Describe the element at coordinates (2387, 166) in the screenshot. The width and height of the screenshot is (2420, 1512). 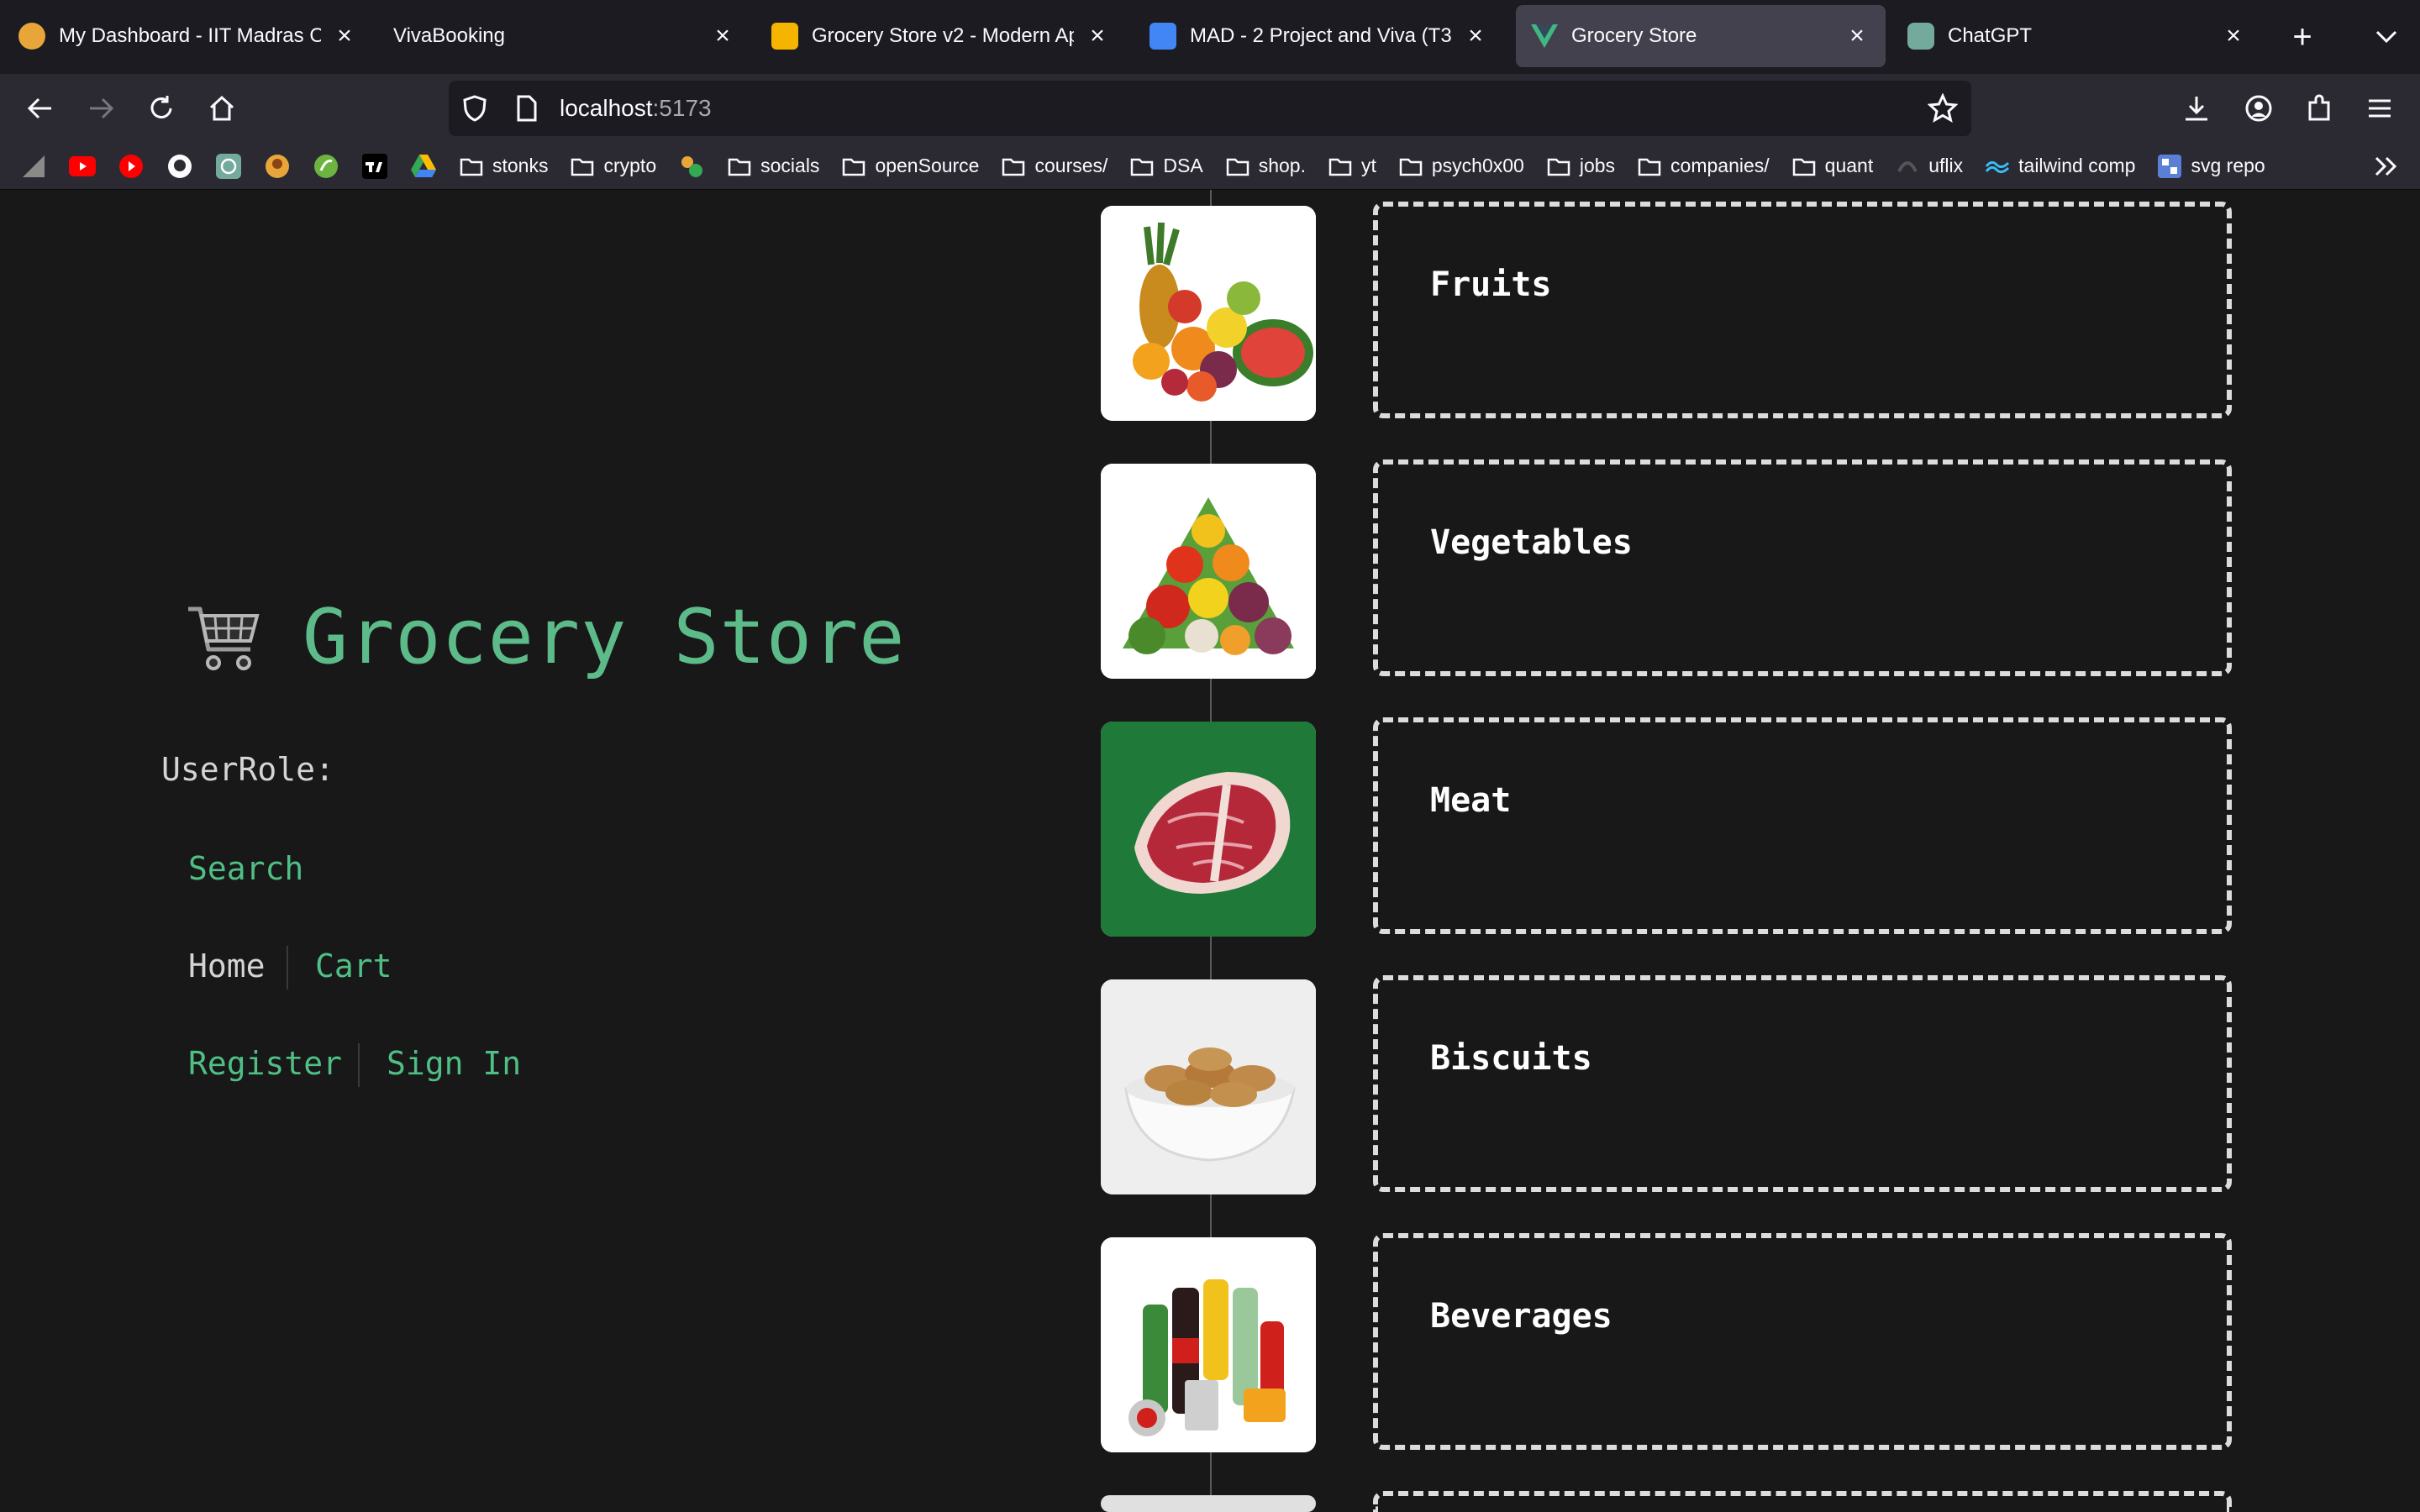
I see `chevron-double-right-icon` at that location.